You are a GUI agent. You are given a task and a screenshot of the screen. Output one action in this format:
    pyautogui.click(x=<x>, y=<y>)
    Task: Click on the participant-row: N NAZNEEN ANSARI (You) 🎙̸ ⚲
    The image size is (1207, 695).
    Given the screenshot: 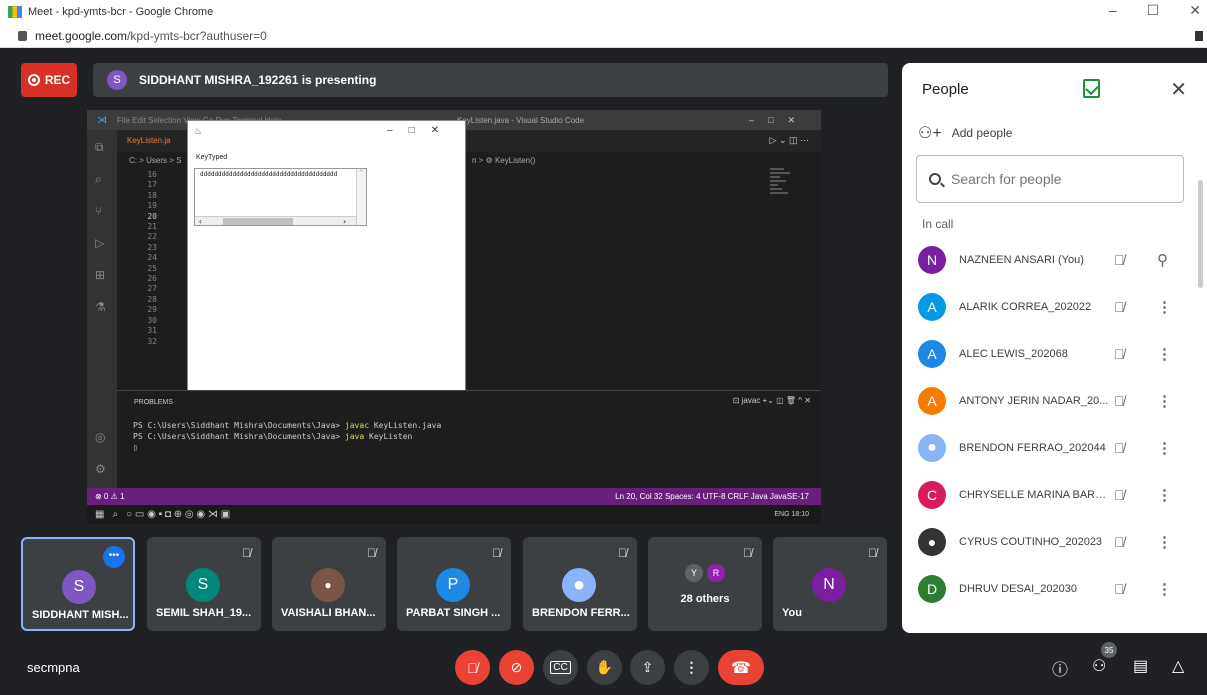 What is the action you would take?
    pyautogui.click(x=1054, y=259)
    